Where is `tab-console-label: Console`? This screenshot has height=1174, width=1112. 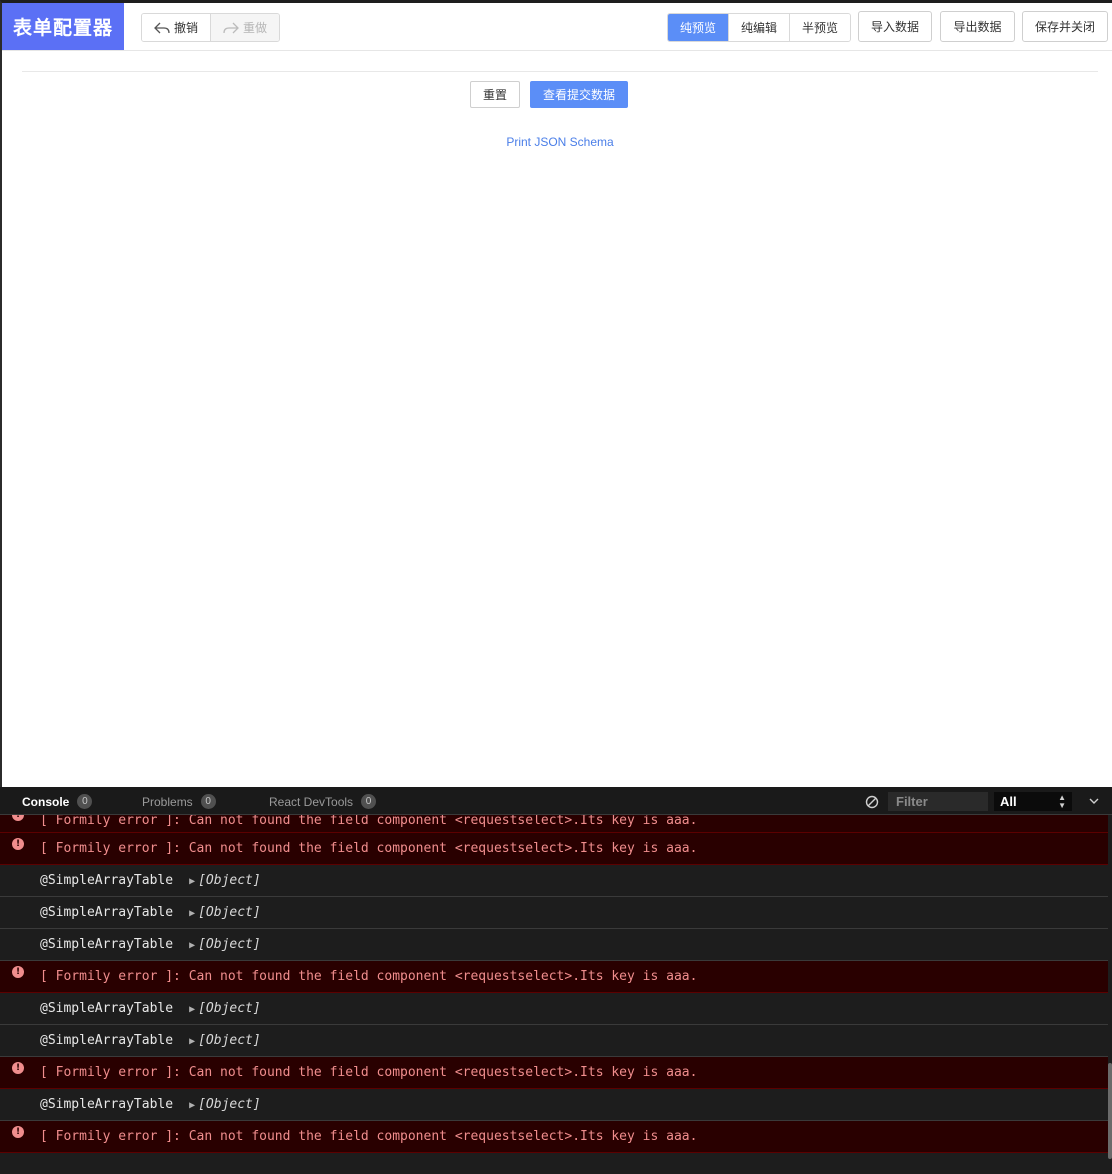
tab-console-label: Console is located at coordinates (46, 801).